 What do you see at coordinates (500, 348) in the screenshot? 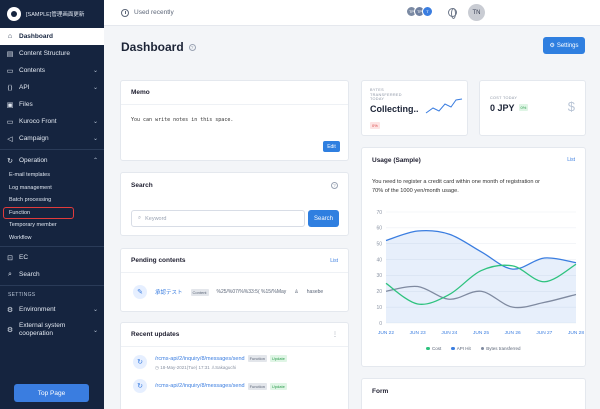
I see `legend-item: Bytes transferred` at bounding box center [500, 348].